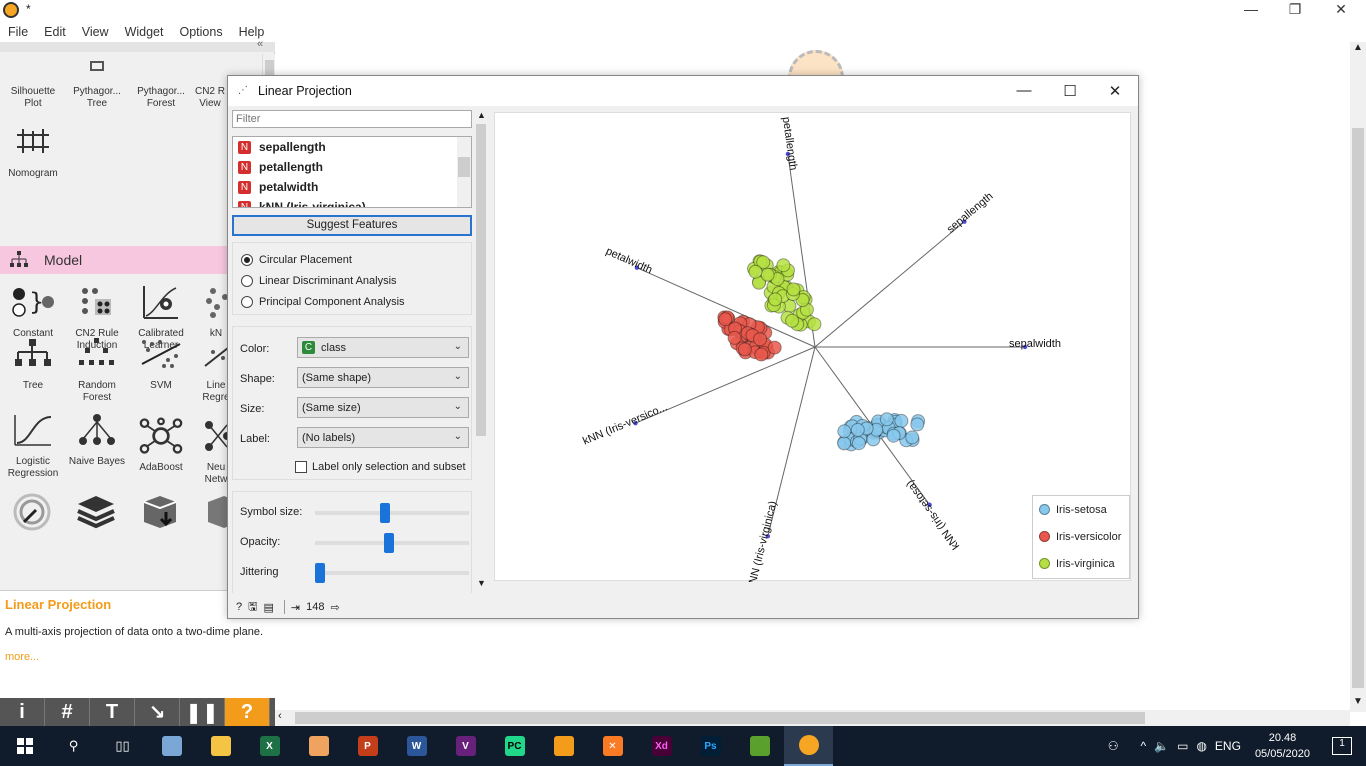 This screenshot has width=1366, height=766. What do you see at coordinates (171, 746) in the screenshot?
I see `taskbar-app-photos` at bounding box center [171, 746].